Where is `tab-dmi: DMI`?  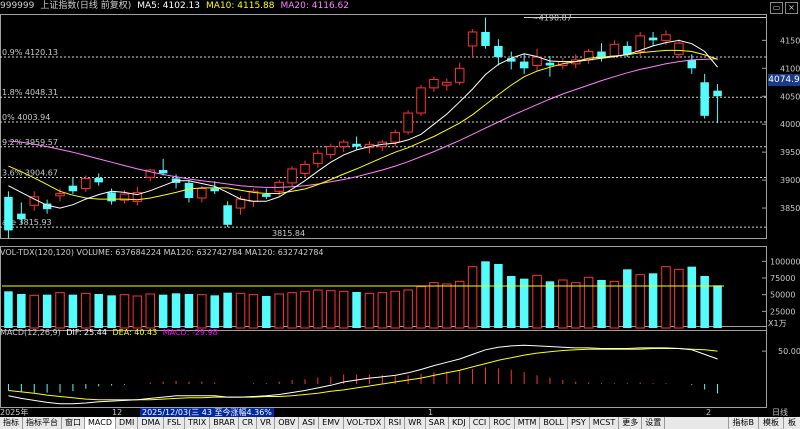 tab-dmi: DMI is located at coordinates (127, 423).